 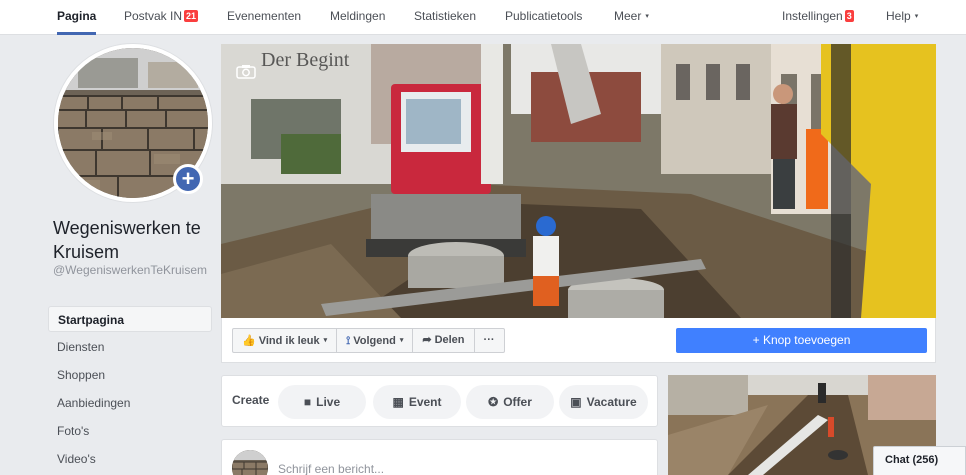 I want to click on nav-tab-statistieken: Statistieken, so click(x=445, y=17).